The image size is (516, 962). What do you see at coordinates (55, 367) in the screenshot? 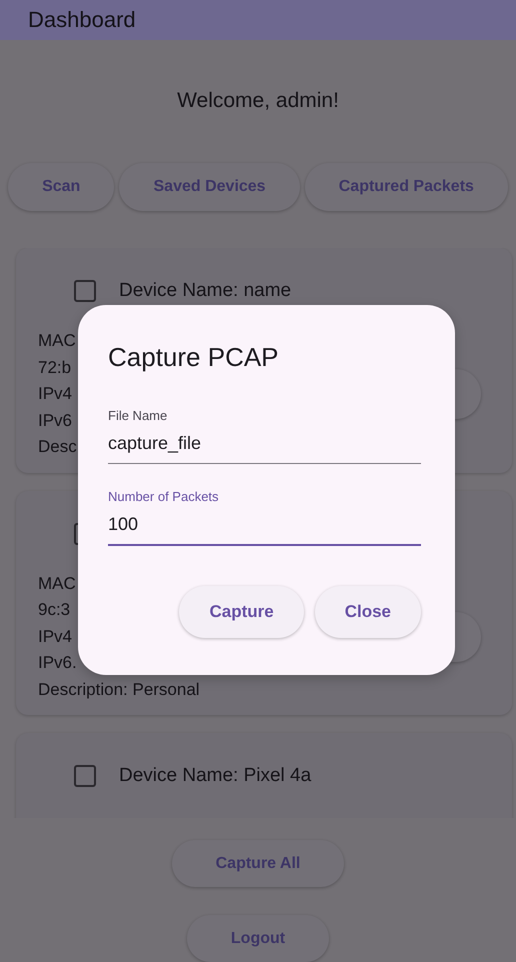
I see `device-detail: 72:b` at bounding box center [55, 367].